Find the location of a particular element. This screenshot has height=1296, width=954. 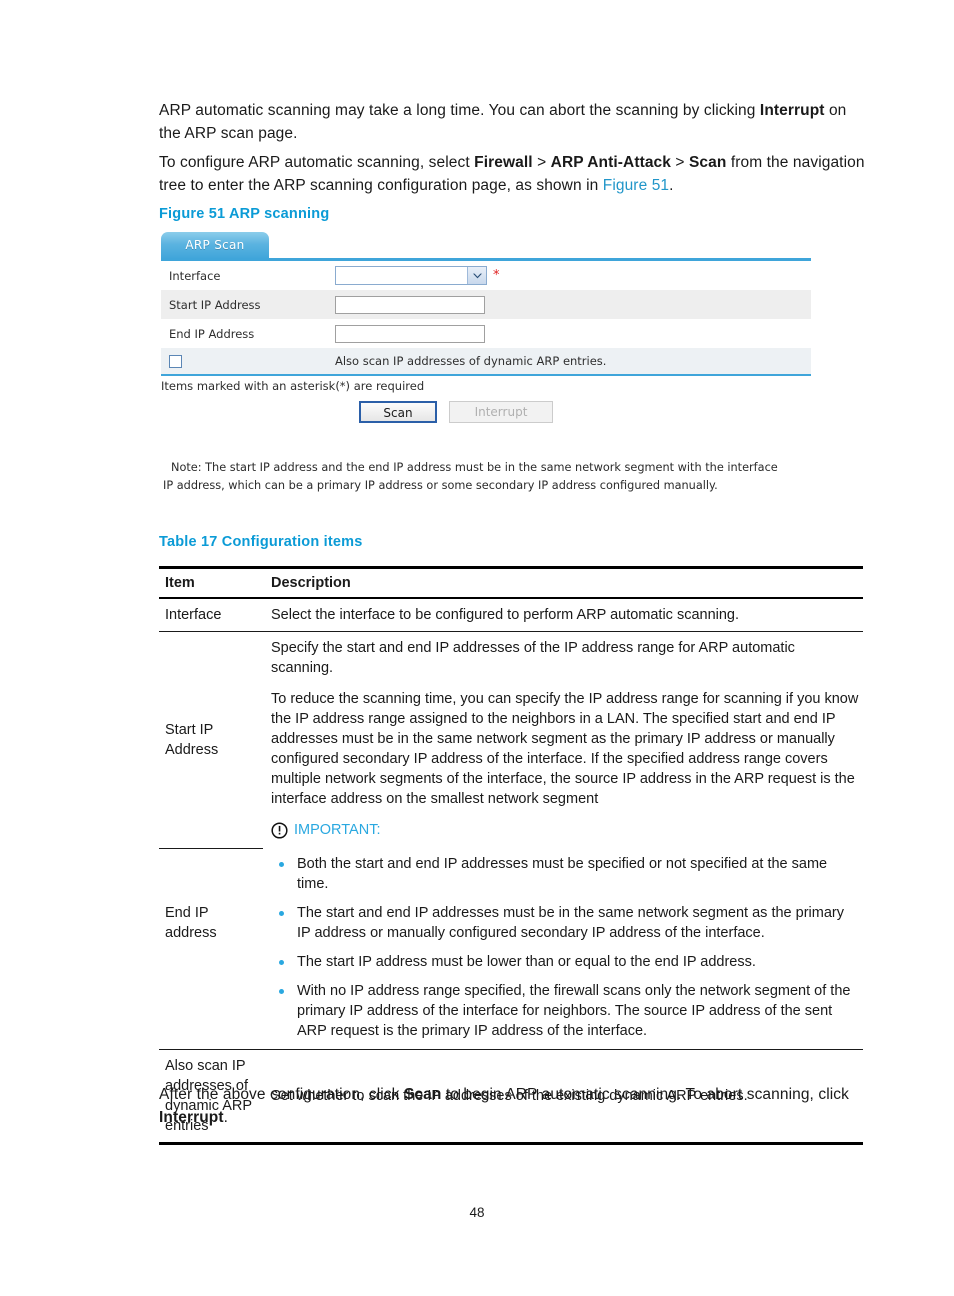

row-item-line-2: Address is located at coordinates (192, 750).